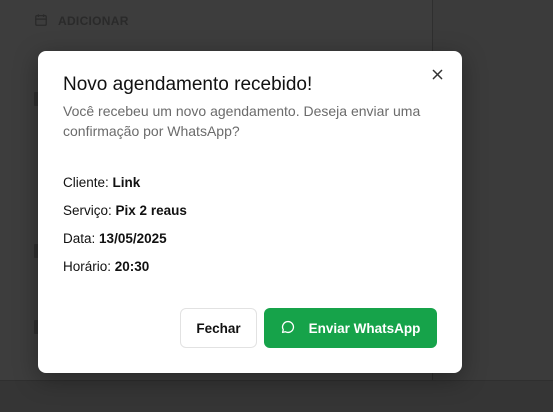  What do you see at coordinates (218, 328) in the screenshot?
I see `close-button: Fechar` at bounding box center [218, 328].